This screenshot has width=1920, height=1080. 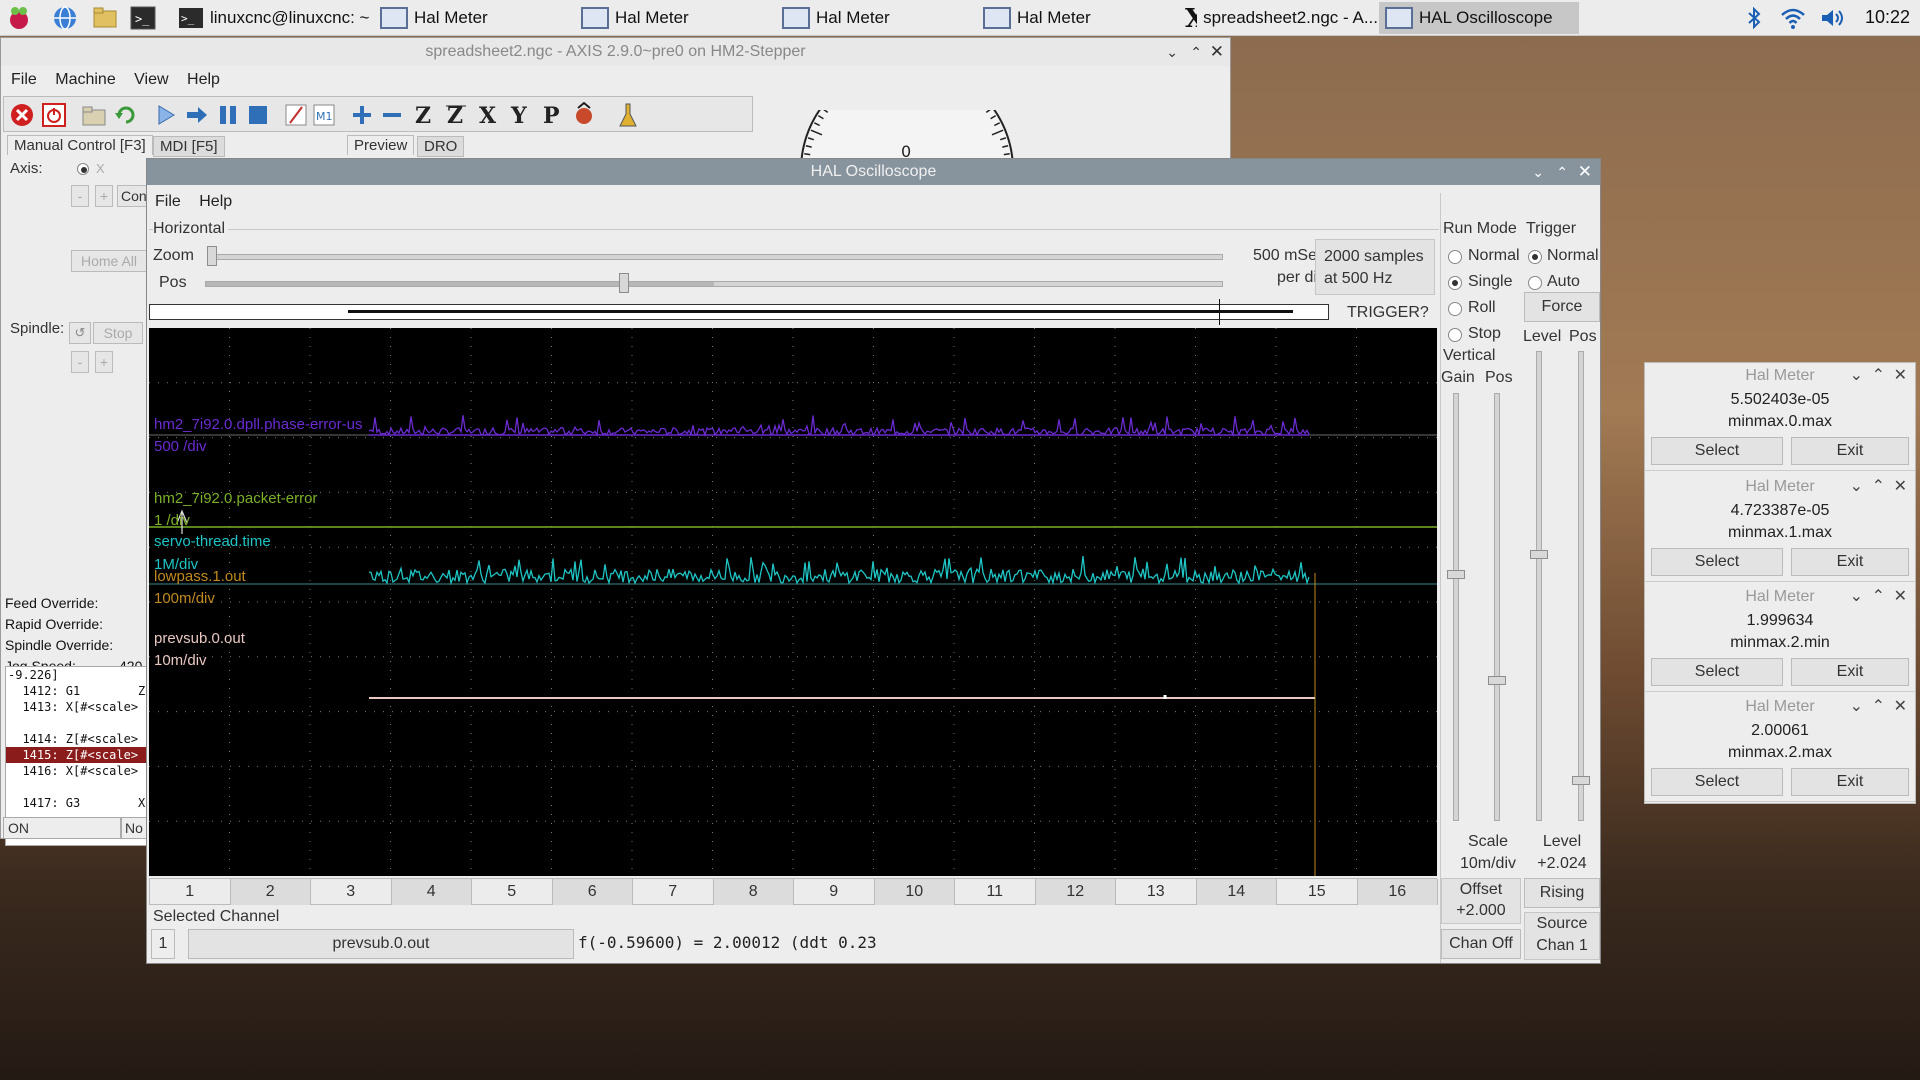 What do you see at coordinates (424, 115) in the screenshot?
I see `view-z-icon: Z` at bounding box center [424, 115].